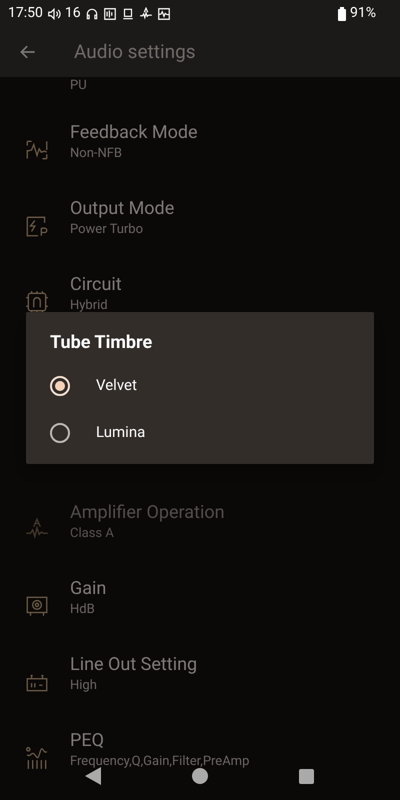 This screenshot has width=400, height=800. What do you see at coordinates (107, 230) in the screenshot?
I see `setting-value: Power Turbo` at bounding box center [107, 230].